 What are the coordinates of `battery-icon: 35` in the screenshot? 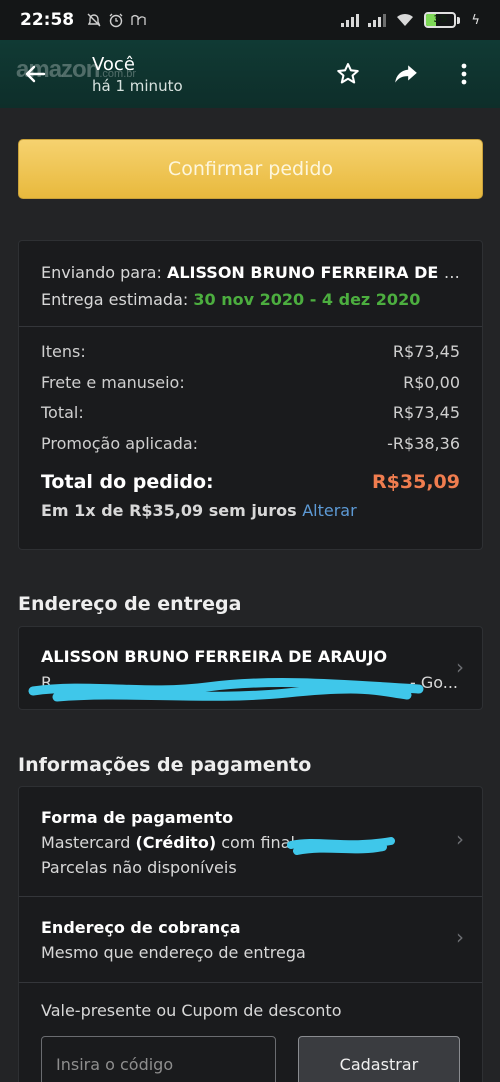 It's located at (442, 20).